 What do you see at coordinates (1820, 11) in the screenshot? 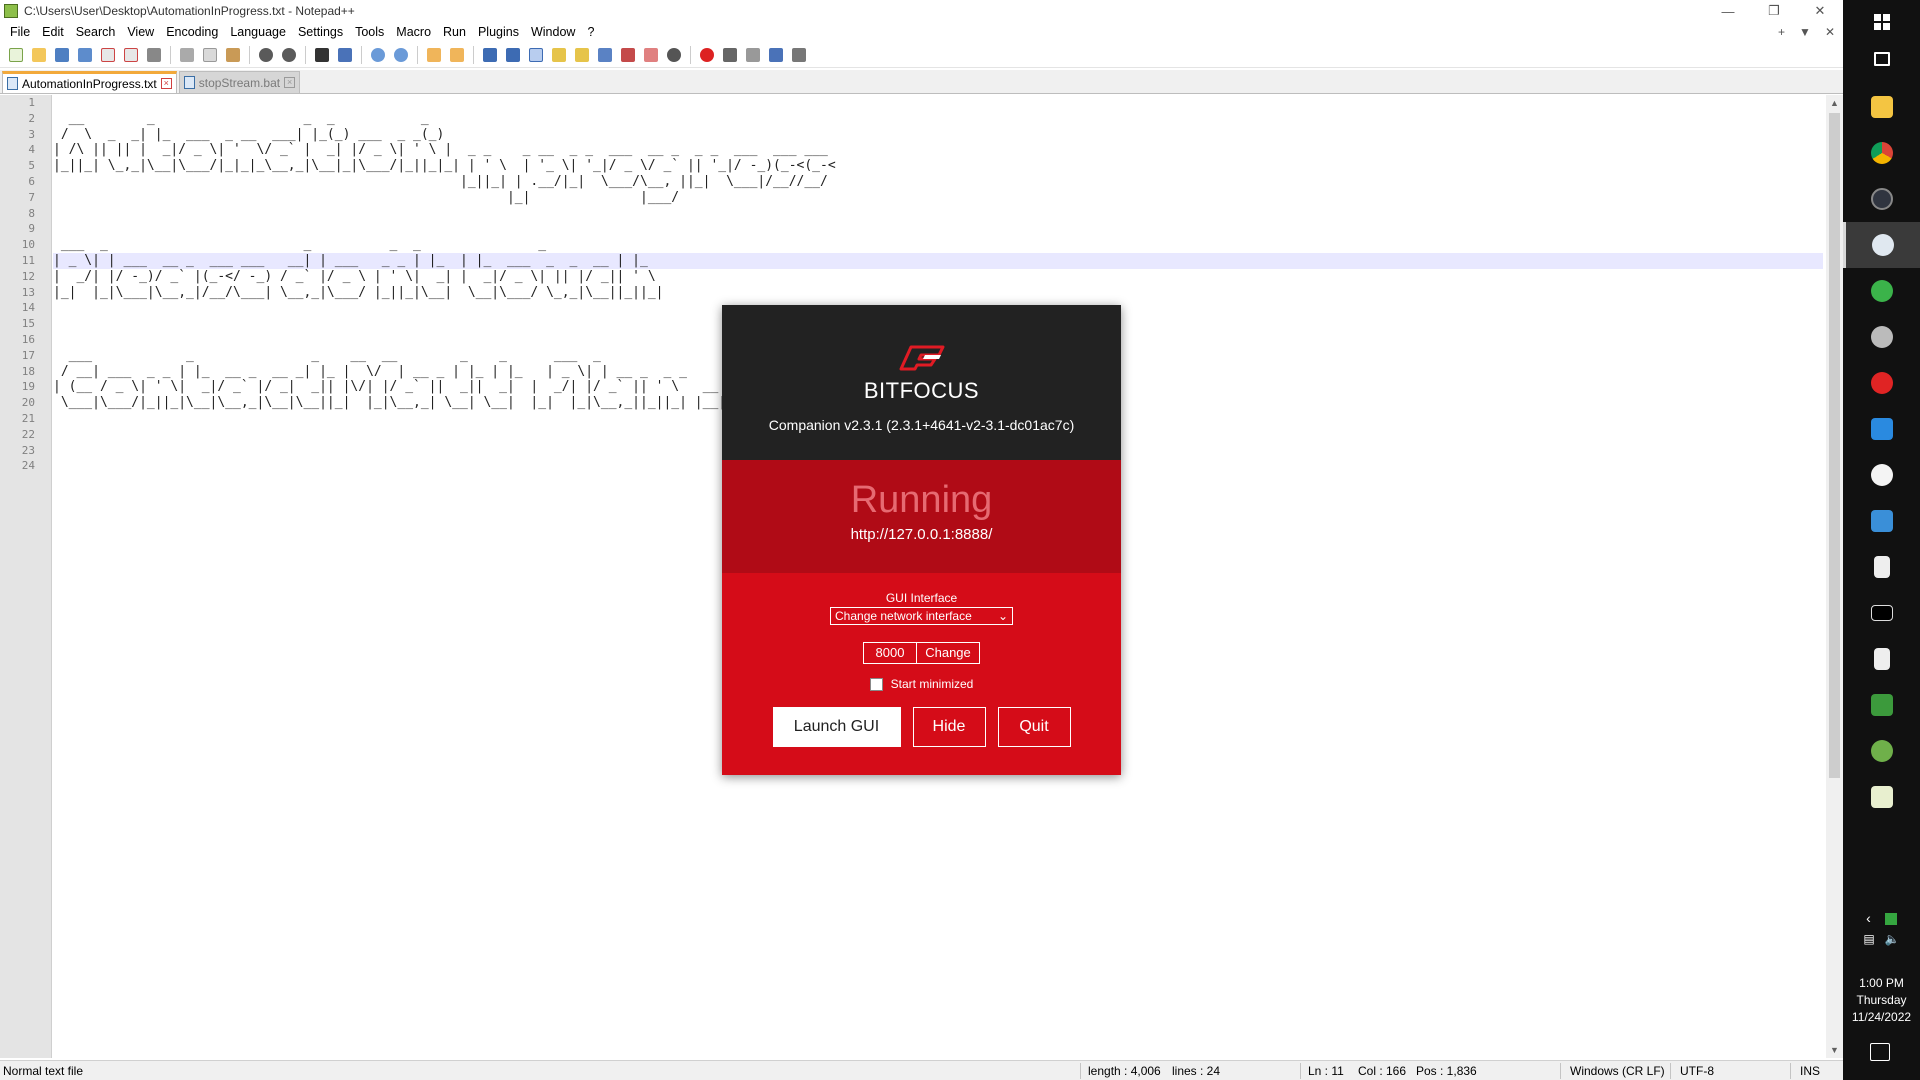
I see `close-button: ✕` at bounding box center [1820, 11].